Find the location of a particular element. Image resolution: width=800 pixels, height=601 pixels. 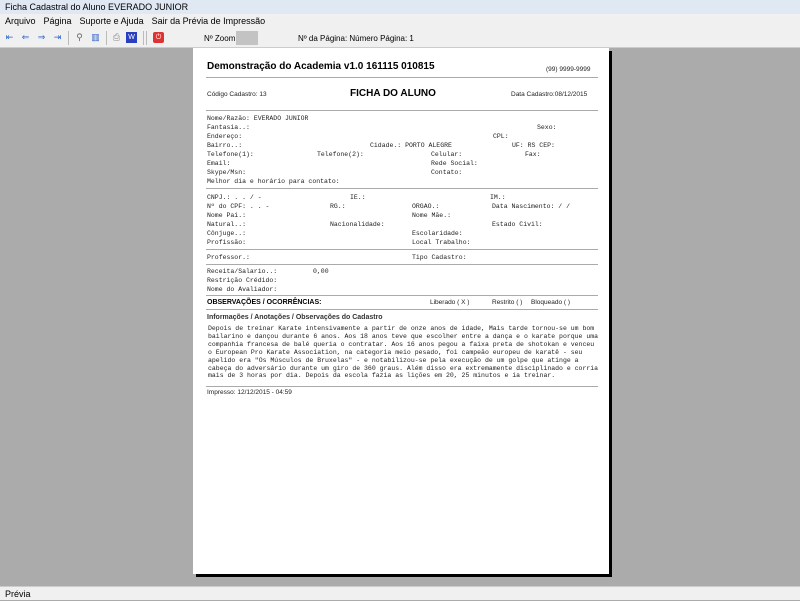

window-title: Ficha Cadastral do Aluno EVERADO JUNIOR is located at coordinates (400, 7).